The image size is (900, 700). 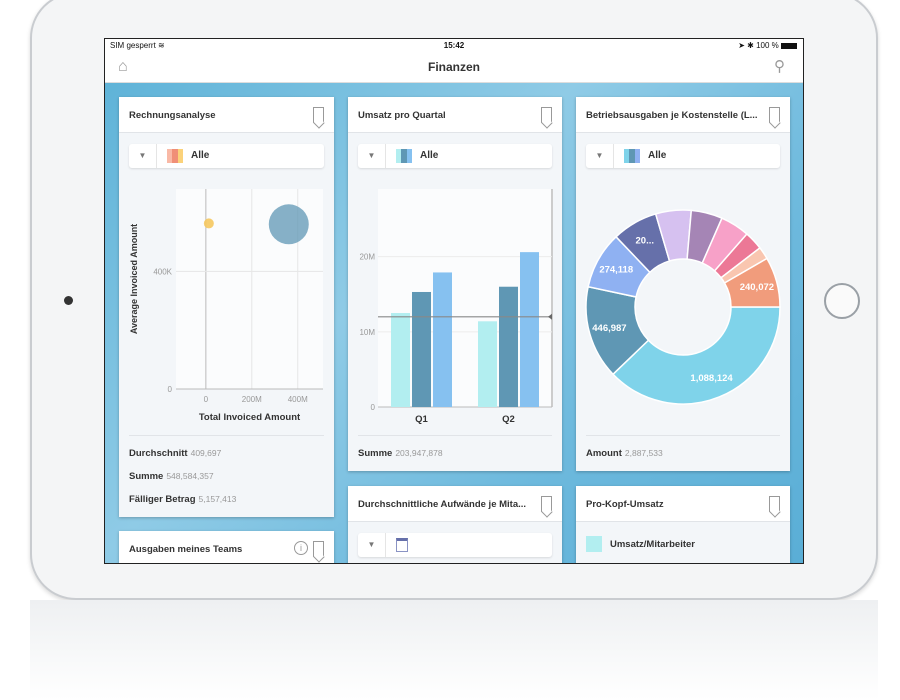 I want to click on donut-slice, so click(x=696, y=355).